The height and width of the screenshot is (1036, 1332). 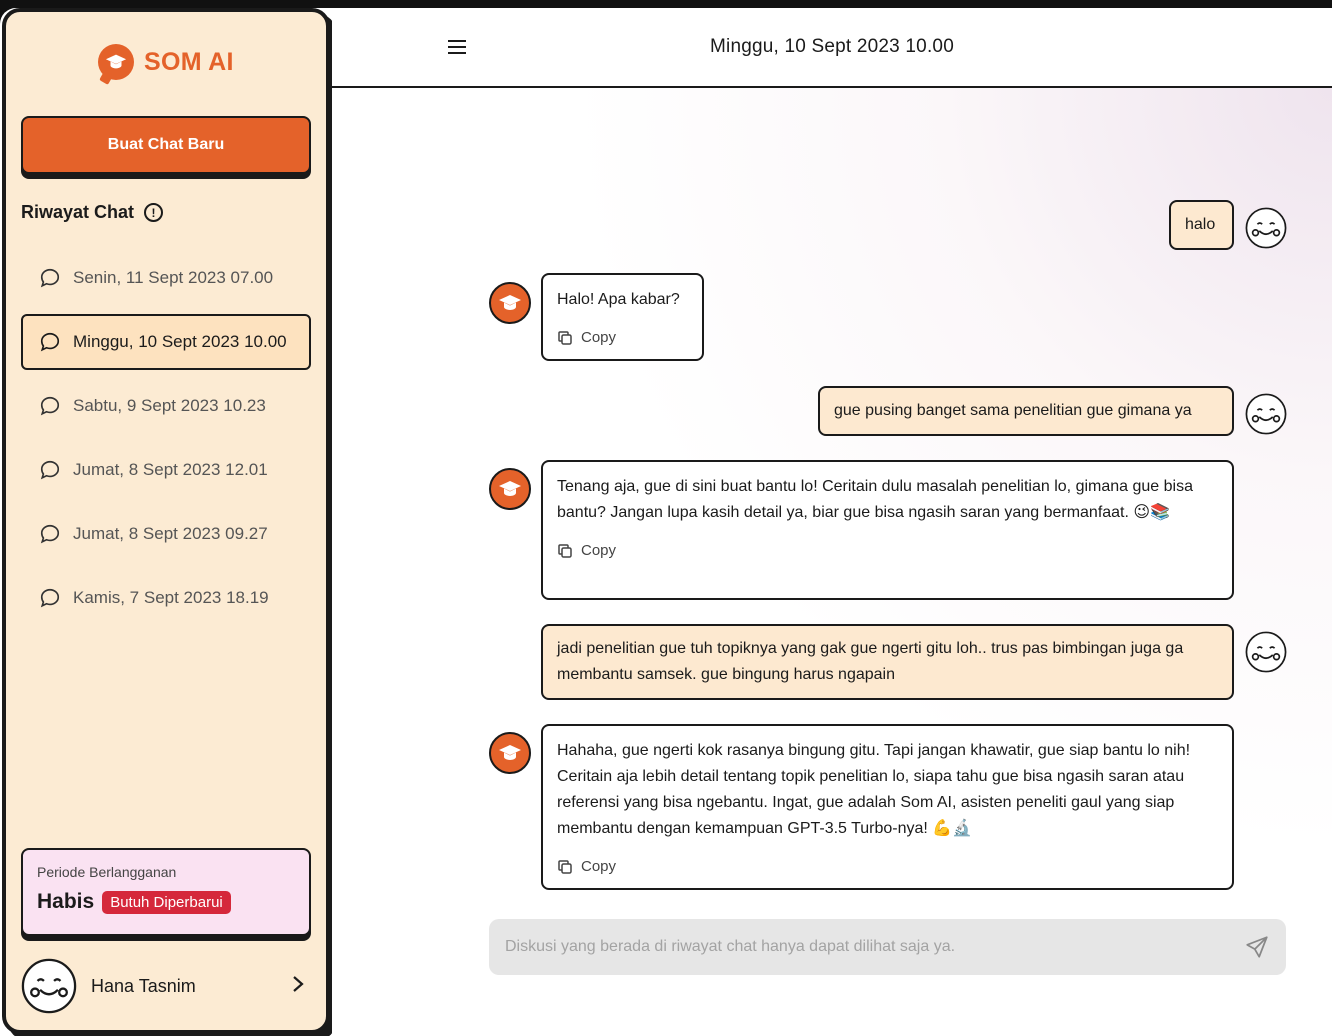 I want to click on history-title: Riwayat Chat, so click(x=78, y=212).